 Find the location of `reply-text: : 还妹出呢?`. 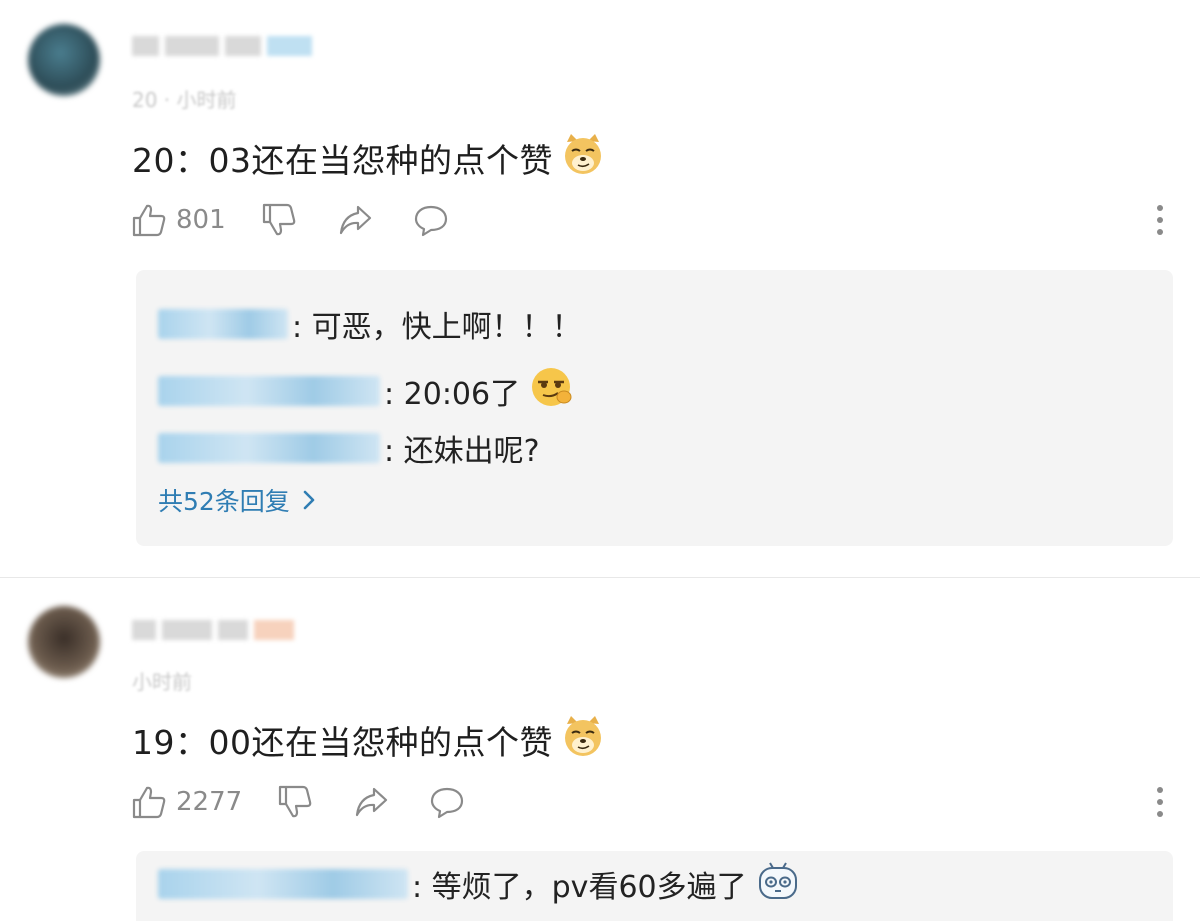

reply-text: : 还妹出呢? is located at coordinates (462, 451).